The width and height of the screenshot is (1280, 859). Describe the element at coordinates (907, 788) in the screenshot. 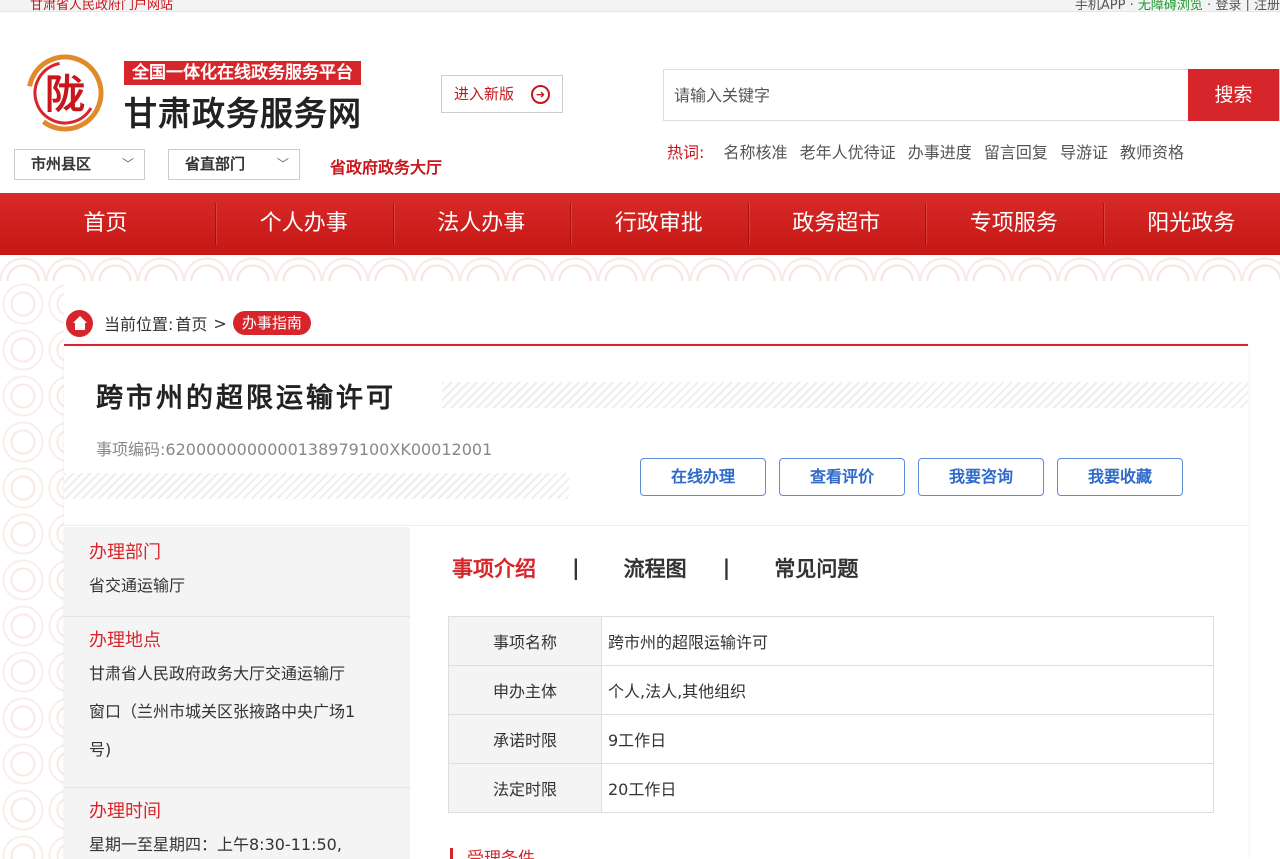

I see `table-value: 20工作日` at that location.